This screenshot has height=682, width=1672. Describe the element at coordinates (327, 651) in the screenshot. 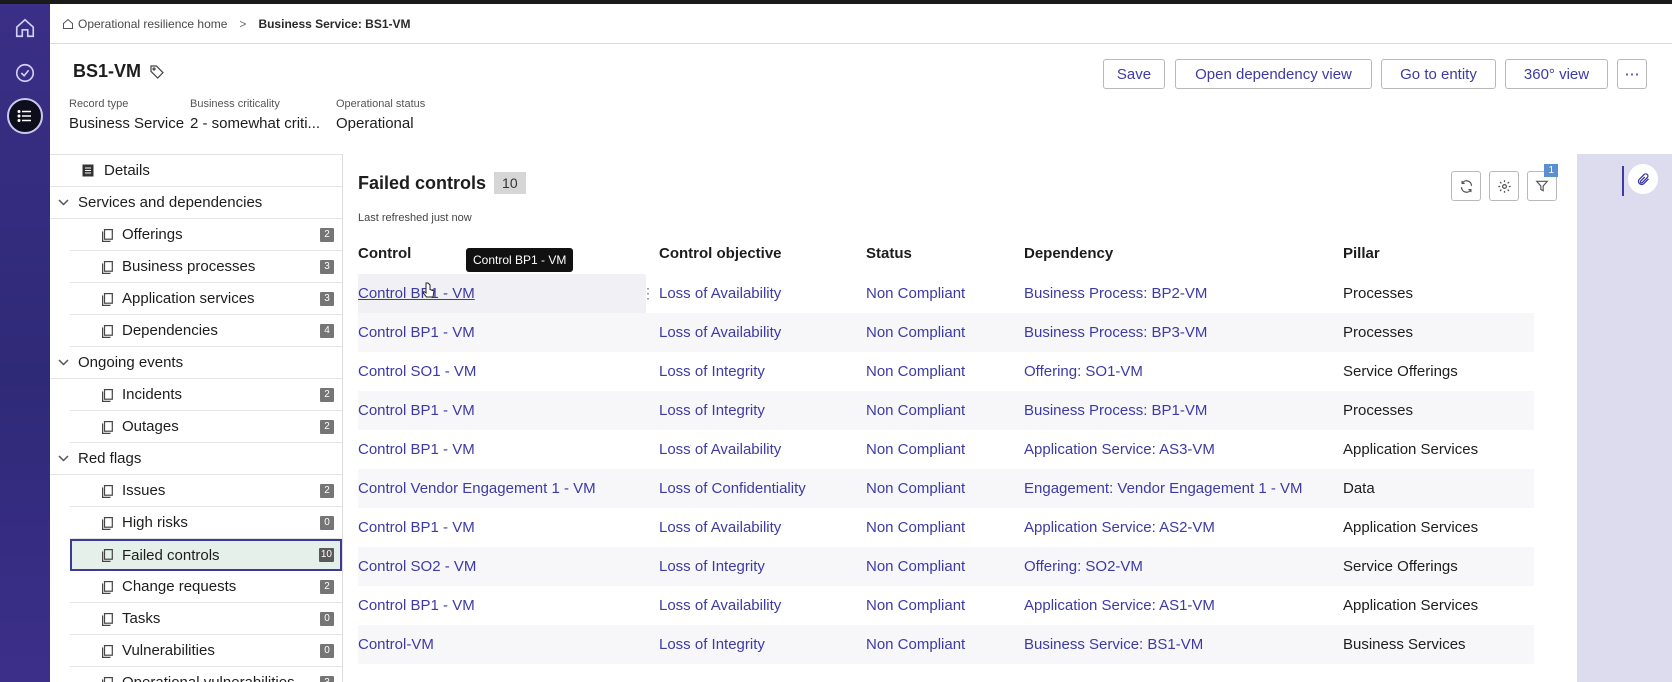

I see `count-badge: 0` at that location.